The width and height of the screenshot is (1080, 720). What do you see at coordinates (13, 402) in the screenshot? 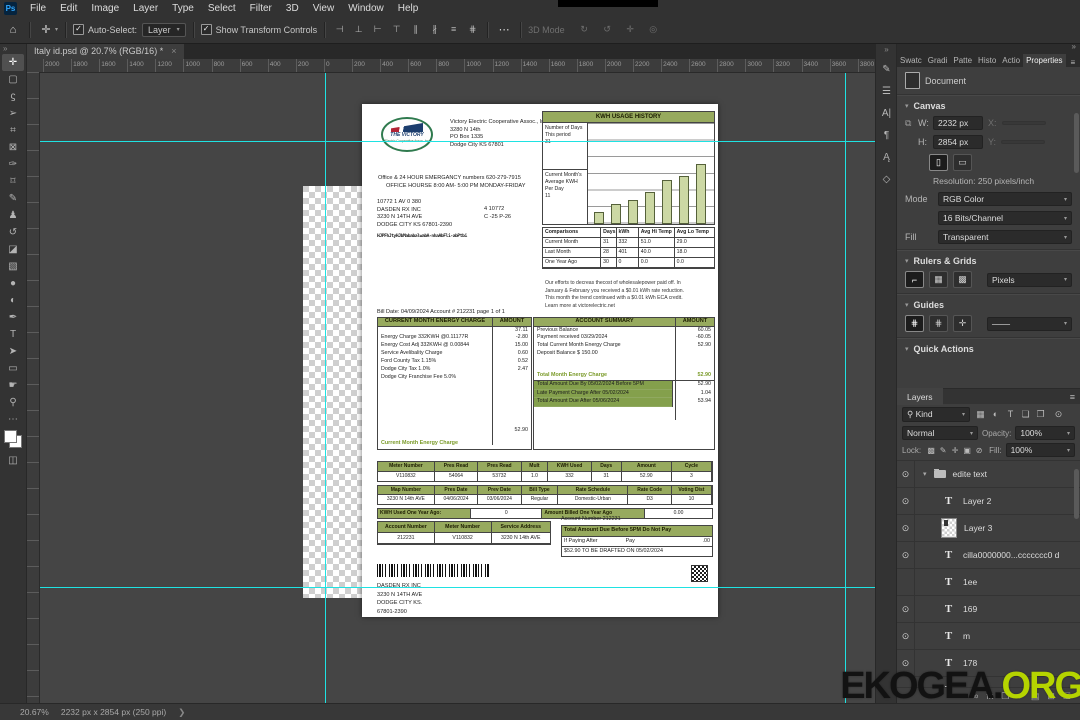
I see `zoom-tool: ⚲` at bounding box center [13, 402].